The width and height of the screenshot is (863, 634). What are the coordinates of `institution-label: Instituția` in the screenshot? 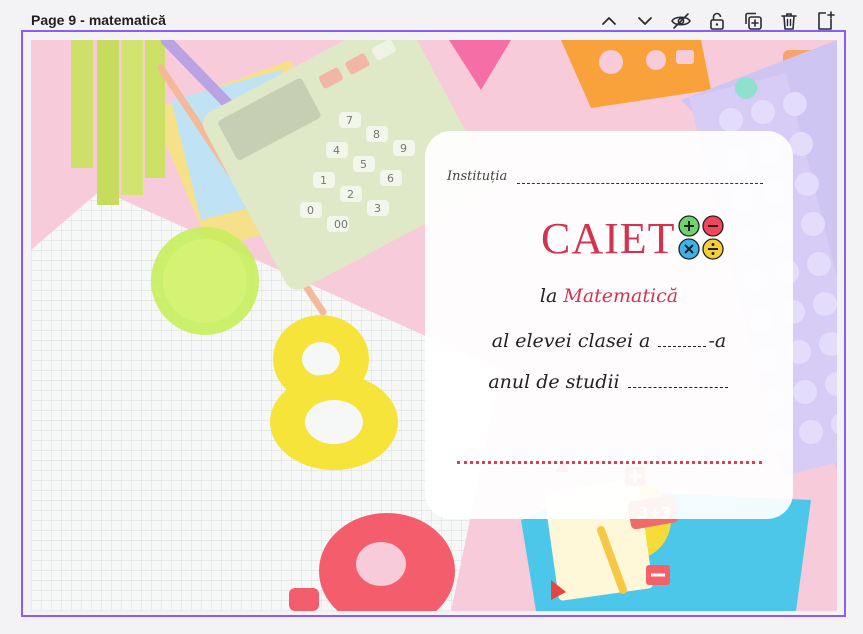 It's located at (477, 176).